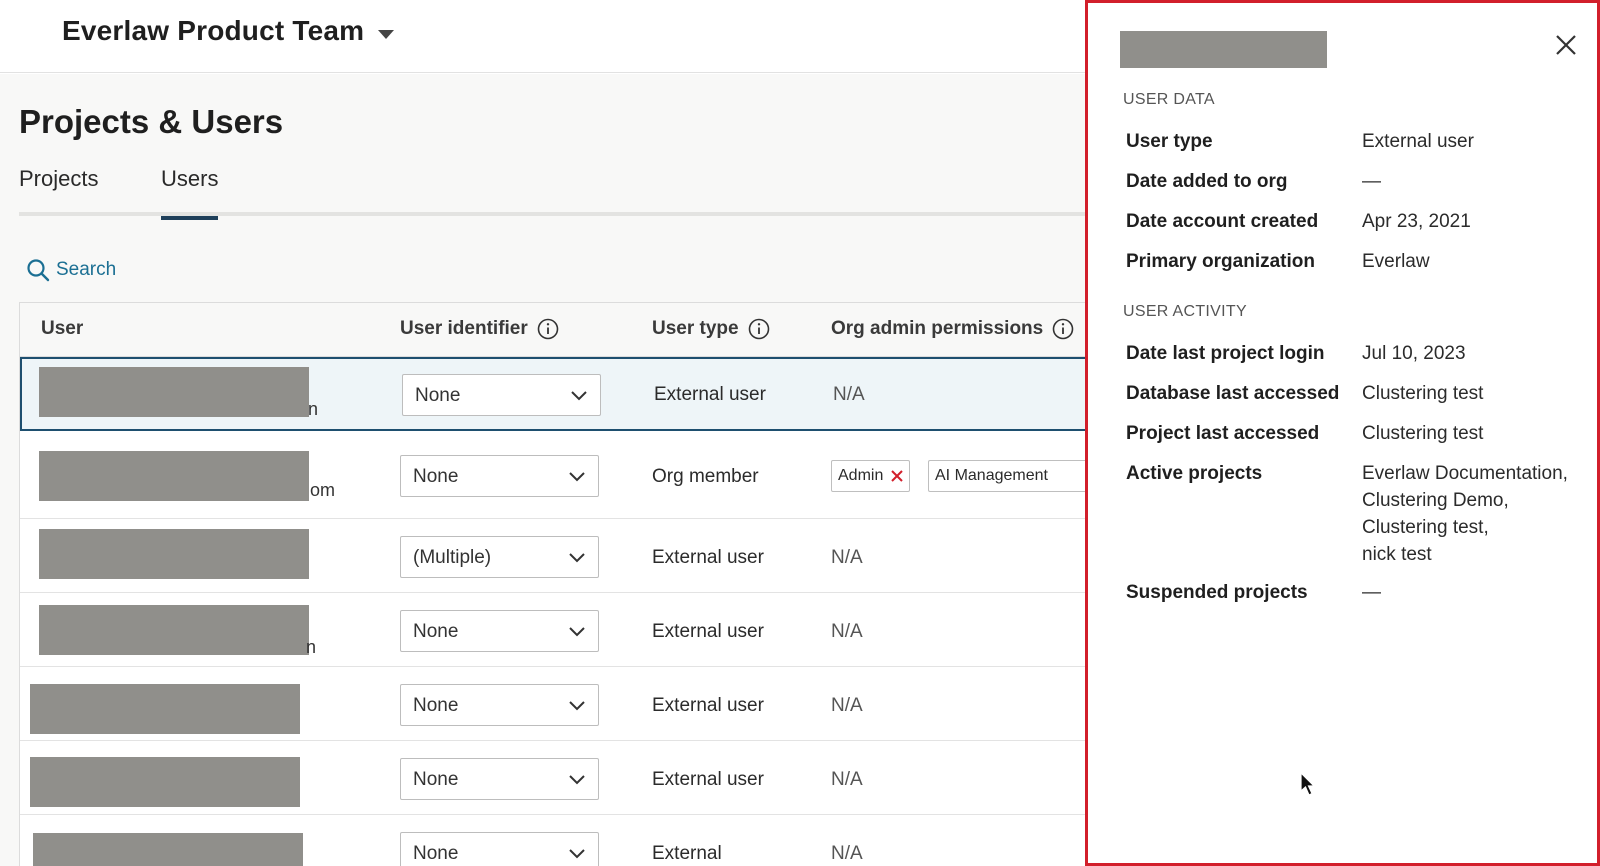  What do you see at coordinates (1371, 592) in the screenshot?
I see `value-suspended-projects: —` at bounding box center [1371, 592].